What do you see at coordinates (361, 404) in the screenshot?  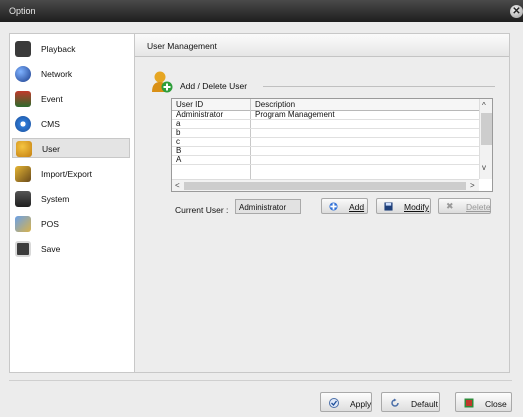 I see `apply-label: Apply` at bounding box center [361, 404].